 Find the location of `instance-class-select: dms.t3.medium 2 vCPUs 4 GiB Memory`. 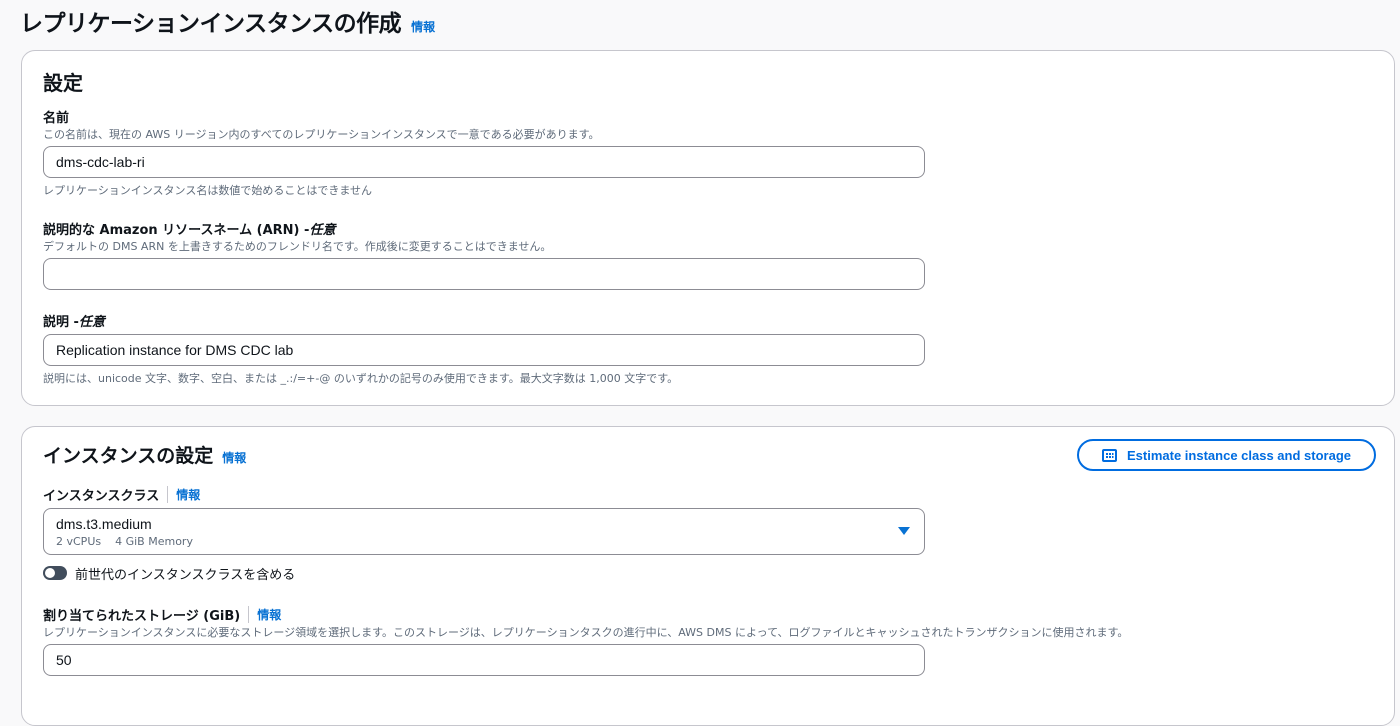

instance-class-select: dms.t3.medium 2 vCPUs 4 GiB Memory is located at coordinates (484, 531).